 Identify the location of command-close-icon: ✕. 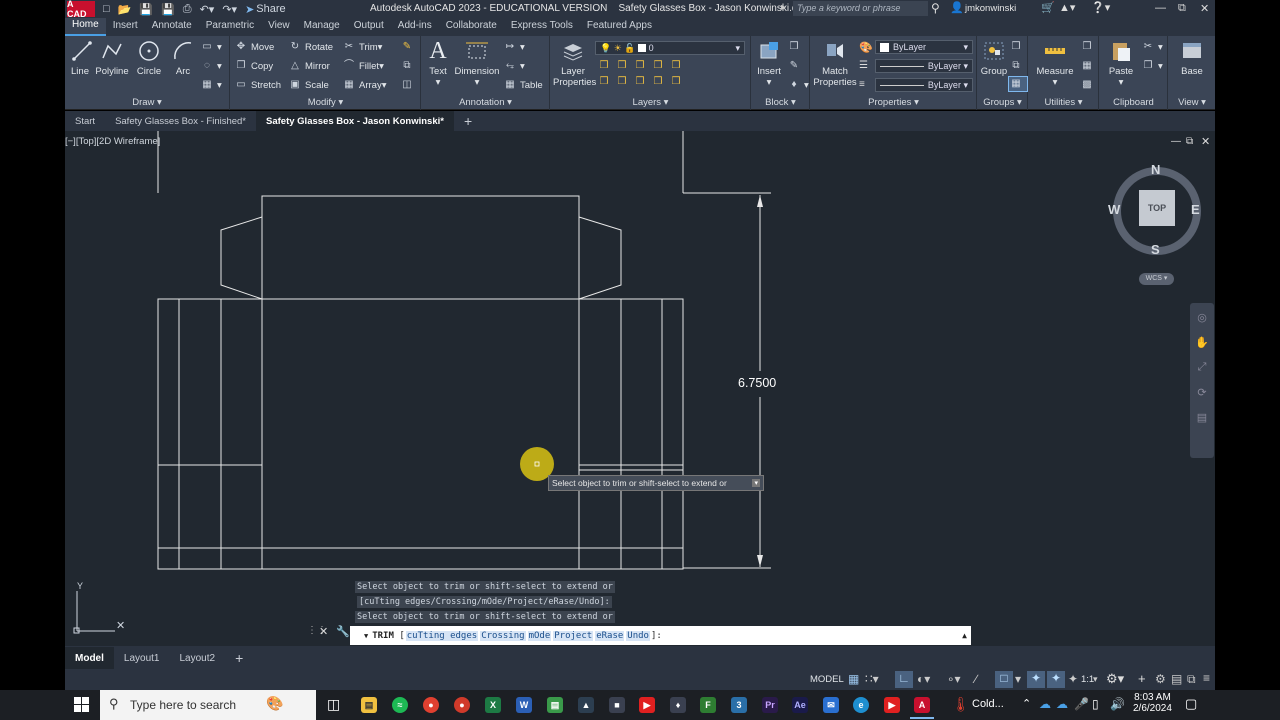
(323, 631).